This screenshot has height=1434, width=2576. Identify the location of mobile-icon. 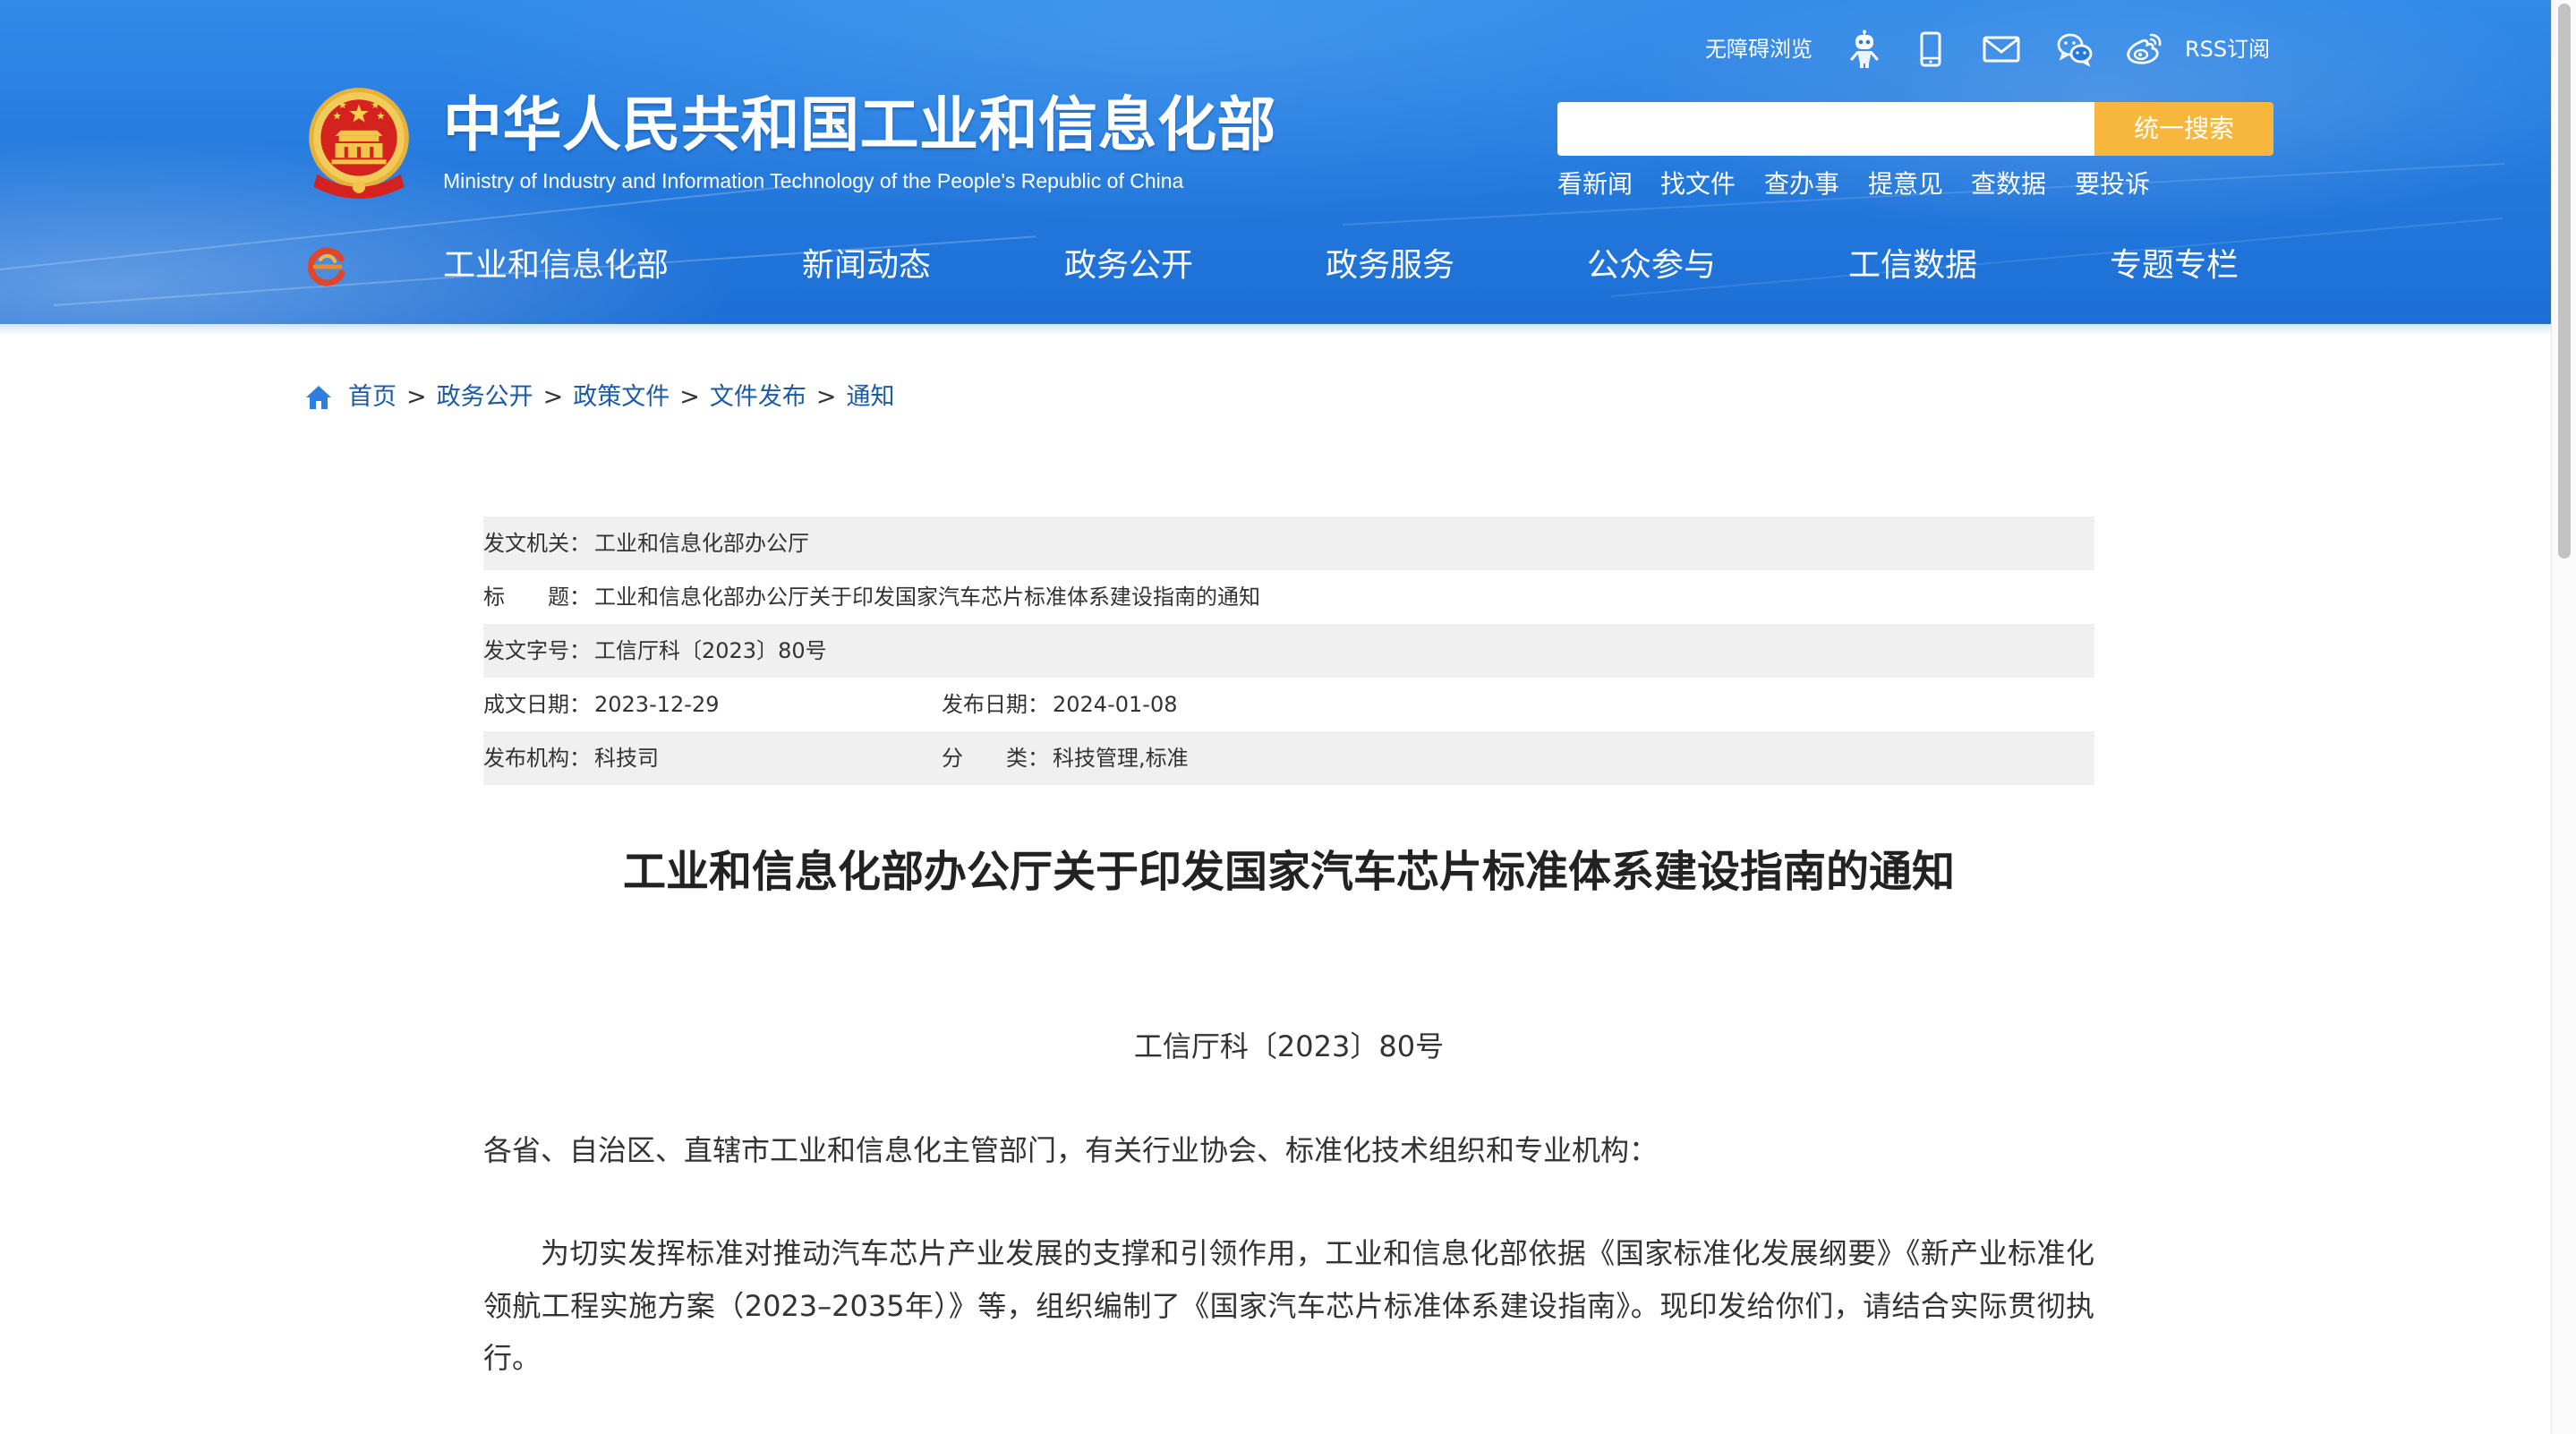
(1930, 49).